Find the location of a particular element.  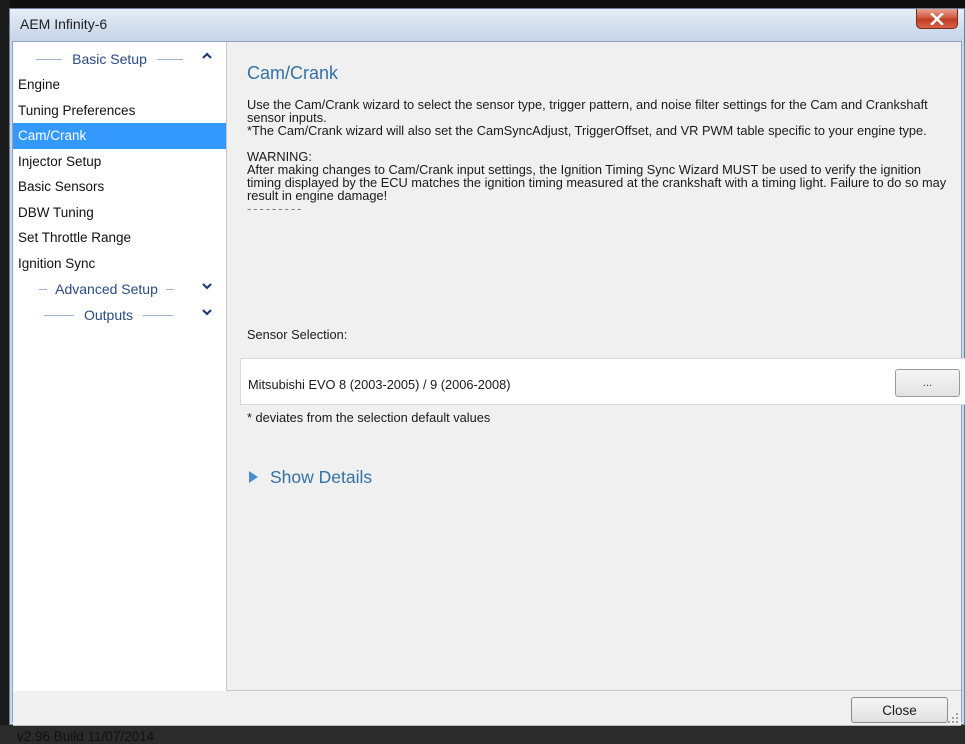

show-details-toggle: Show Details is located at coordinates (310, 477).